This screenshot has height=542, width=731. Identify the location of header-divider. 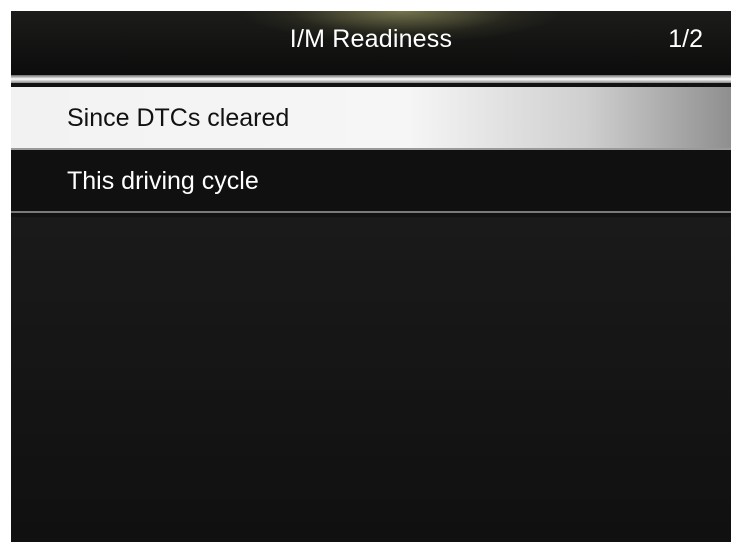
(371, 79).